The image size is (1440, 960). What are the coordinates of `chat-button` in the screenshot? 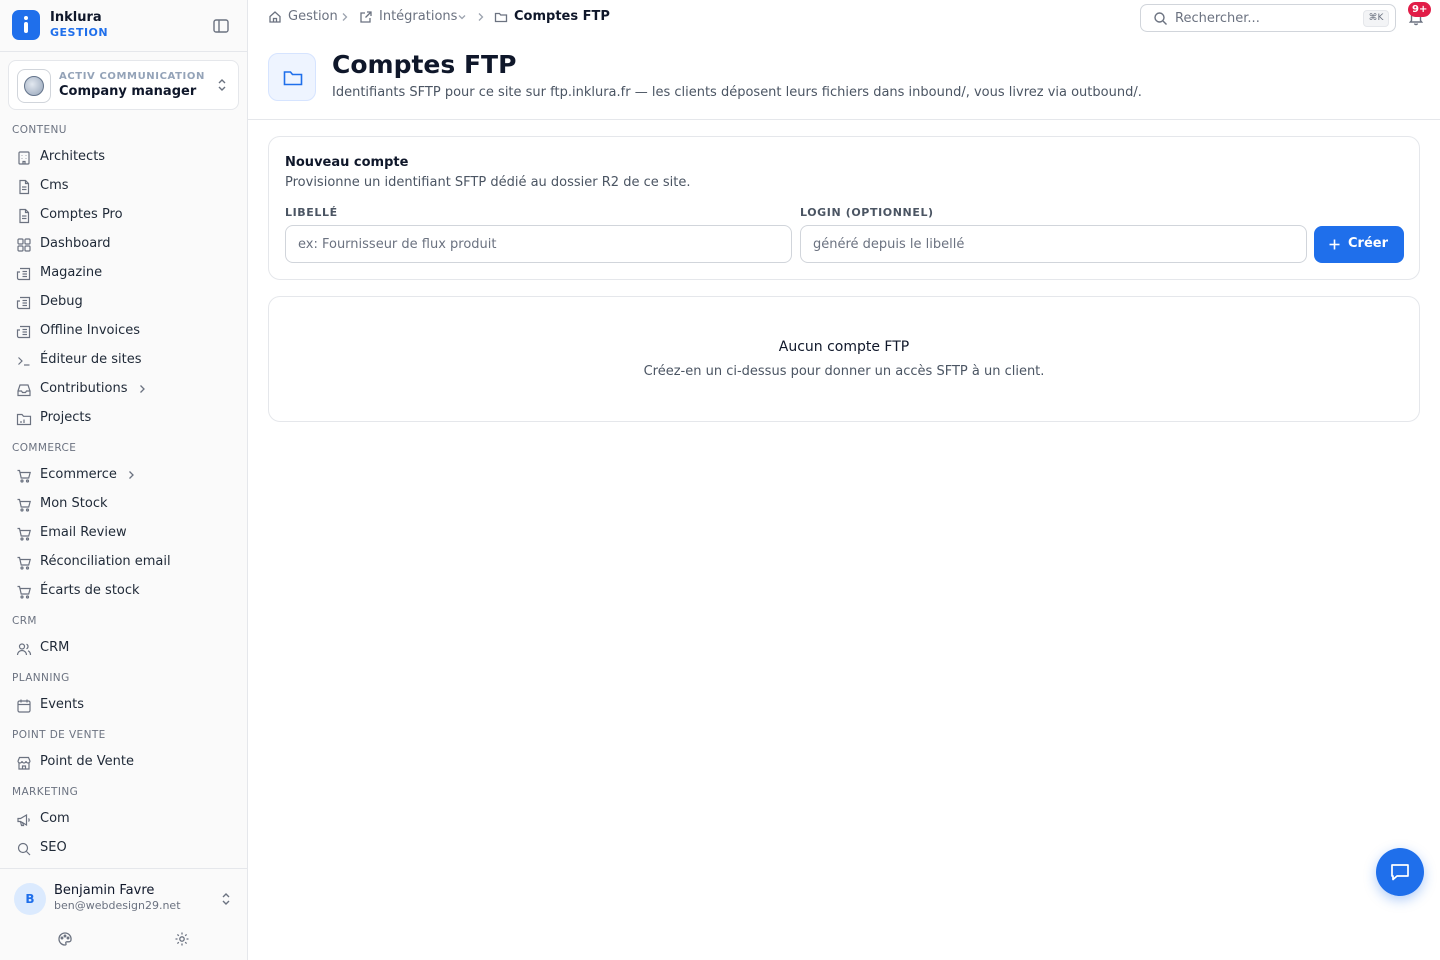 It's located at (1400, 872).